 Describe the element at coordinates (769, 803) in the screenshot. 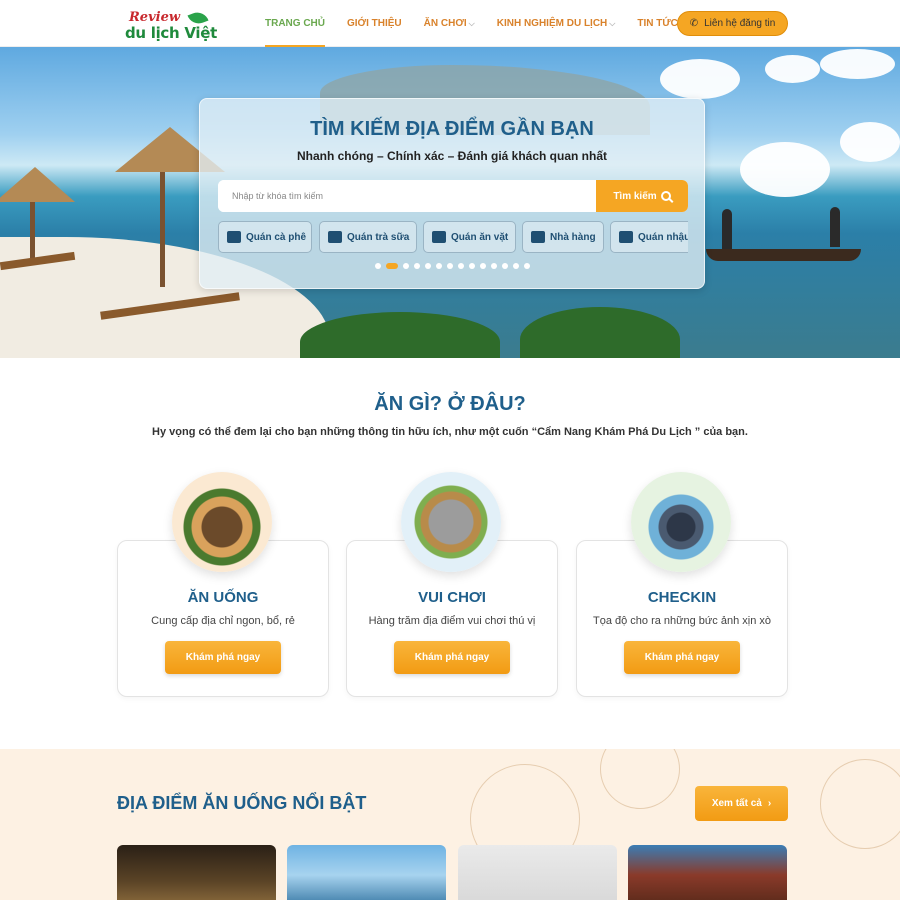

I see `chevron-right-icon: ›` at that location.